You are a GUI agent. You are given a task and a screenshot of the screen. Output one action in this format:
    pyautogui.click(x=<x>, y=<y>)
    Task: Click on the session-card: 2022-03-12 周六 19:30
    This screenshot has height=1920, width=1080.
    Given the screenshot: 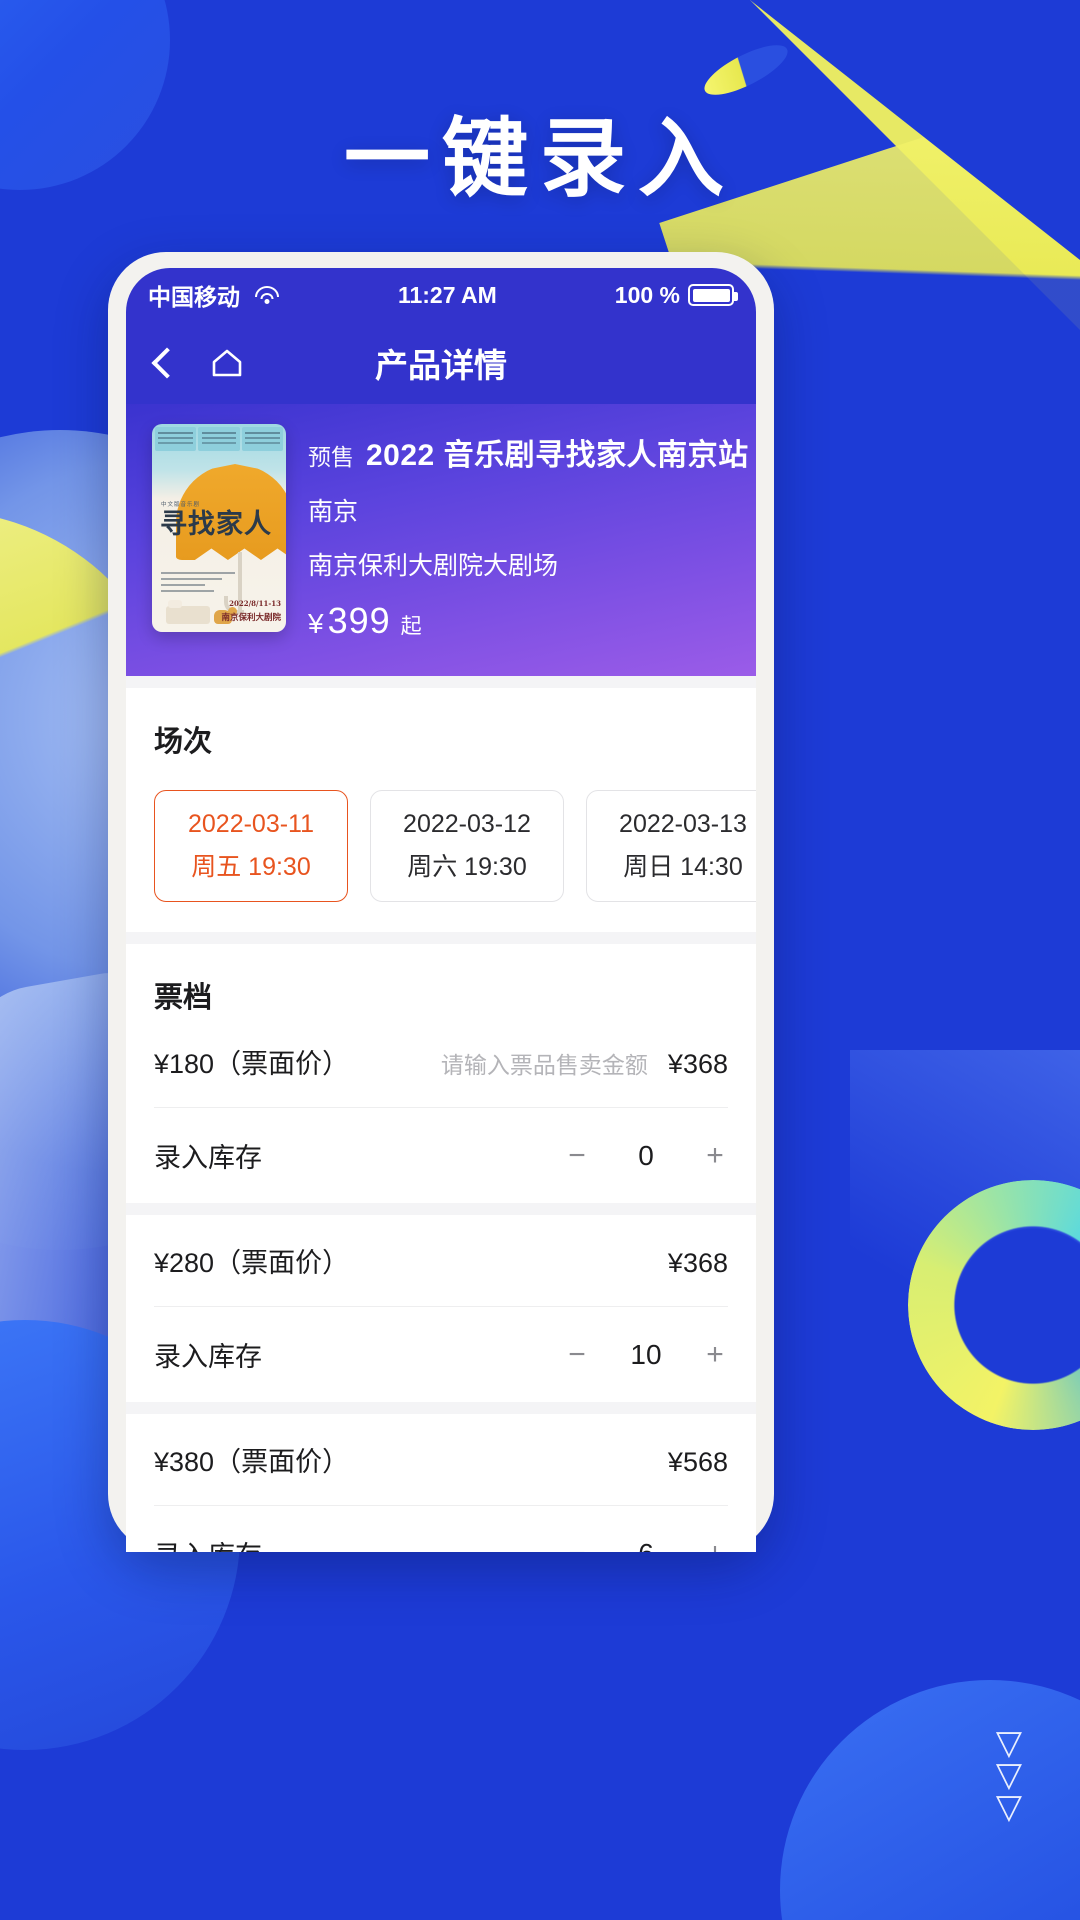 What is the action you would take?
    pyautogui.click(x=467, y=846)
    